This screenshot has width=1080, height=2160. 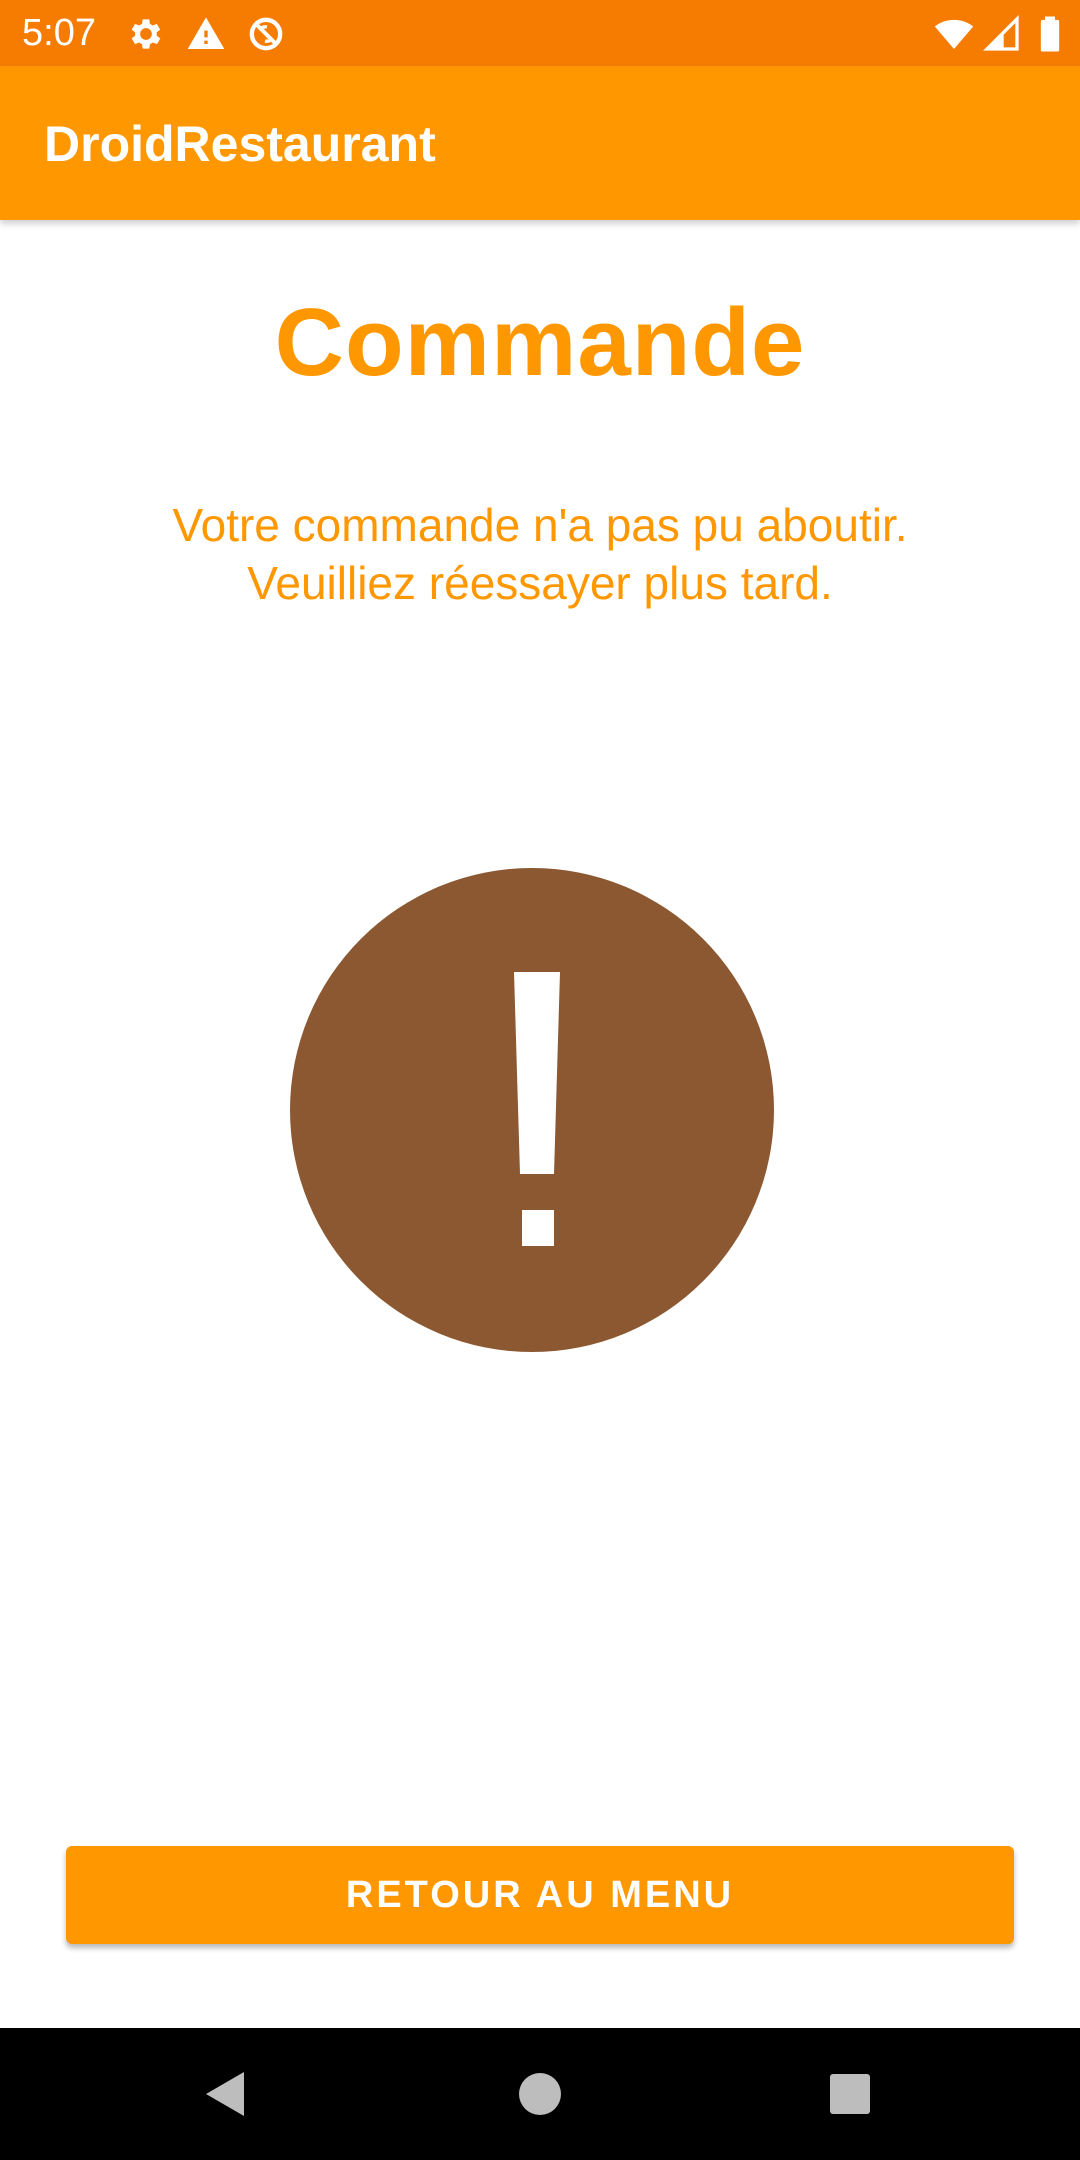 What do you see at coordinates (954, 34) in the screenshot?
I see `wifi-icon` at bounding box center [954, 34].